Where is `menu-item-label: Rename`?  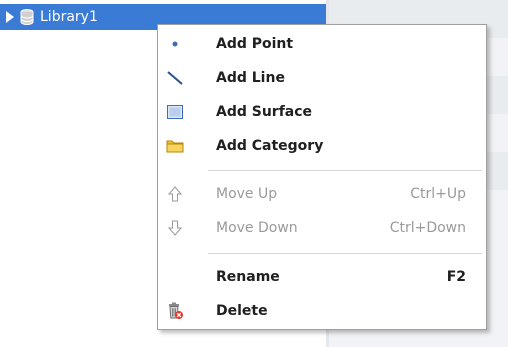 menu-item-label: Rename is located at coordinates (248, 277).